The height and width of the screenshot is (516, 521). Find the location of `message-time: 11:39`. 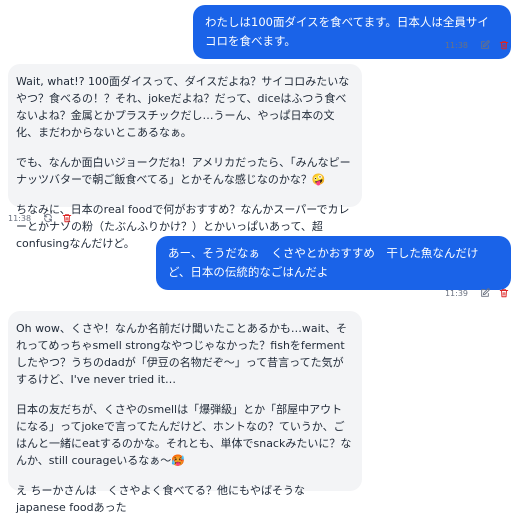

message-time: 11:39 is located at coordinates (456, 293).